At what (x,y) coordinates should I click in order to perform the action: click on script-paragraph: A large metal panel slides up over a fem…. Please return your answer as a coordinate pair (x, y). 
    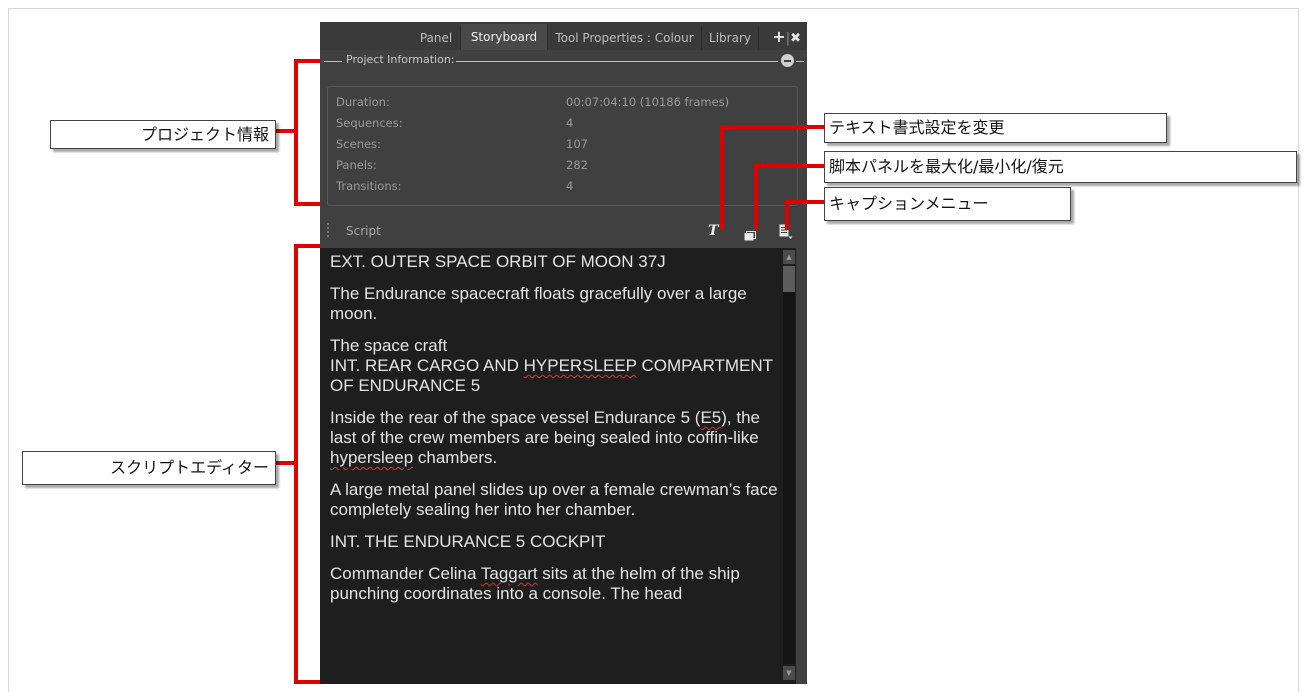
    Looking at the image, I should click on (554, 499).